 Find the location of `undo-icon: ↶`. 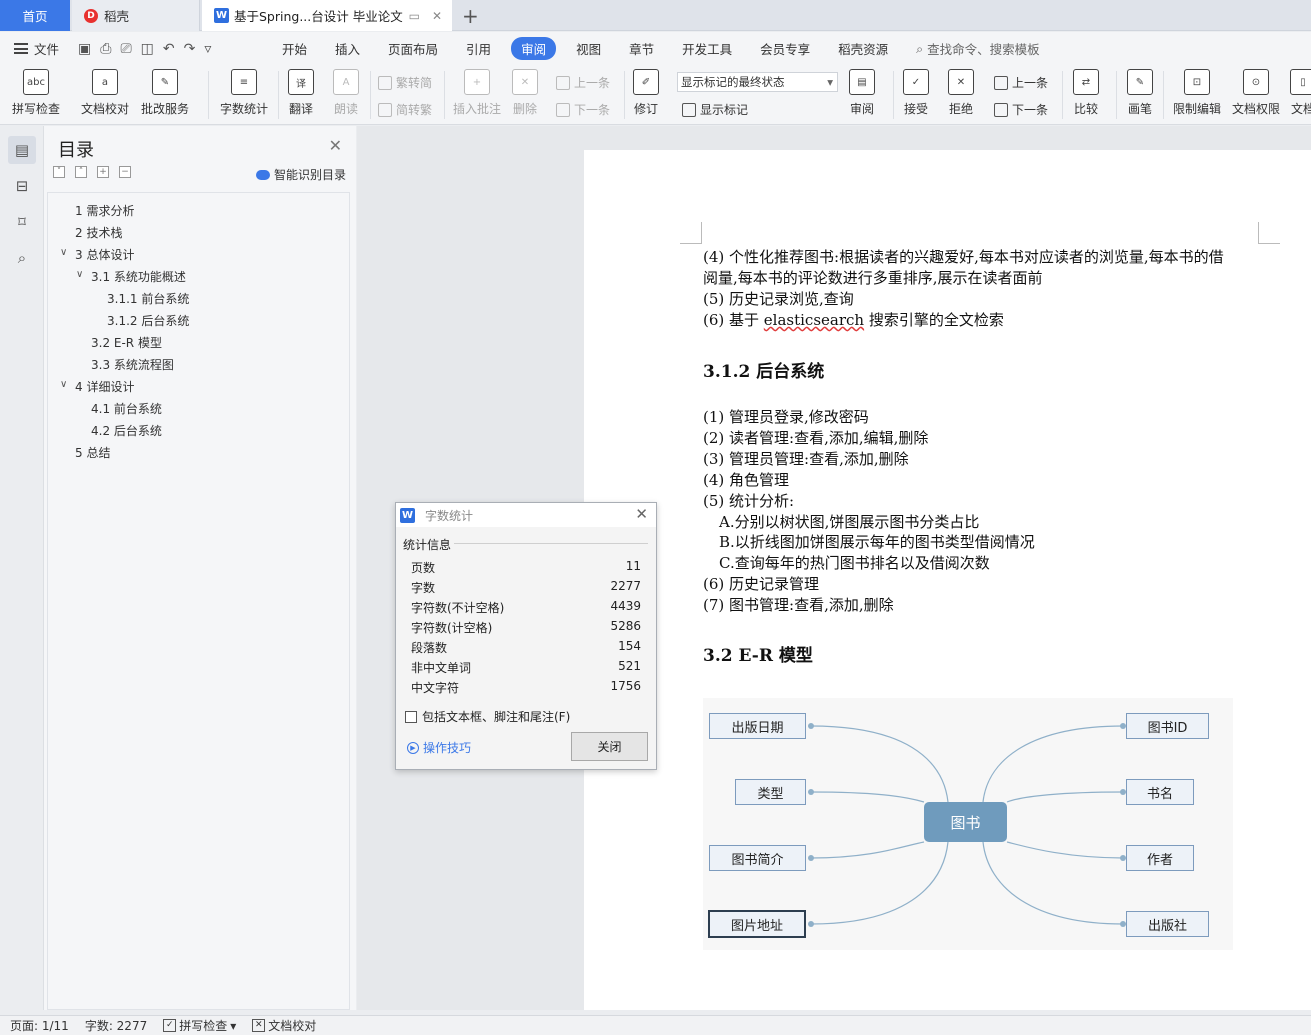

undo-icon: ↶ is located at coordinates (169, 49).